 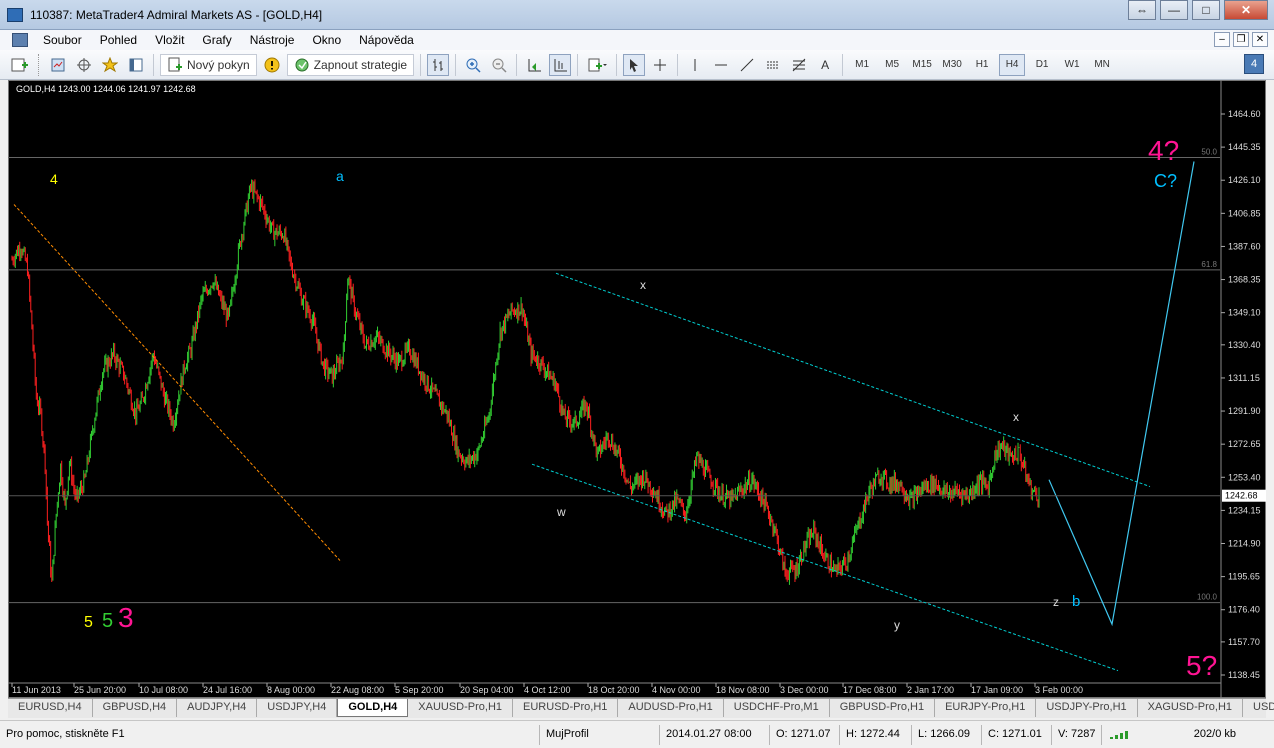 I want to click on warning-icon, so click(x=272, y=65).